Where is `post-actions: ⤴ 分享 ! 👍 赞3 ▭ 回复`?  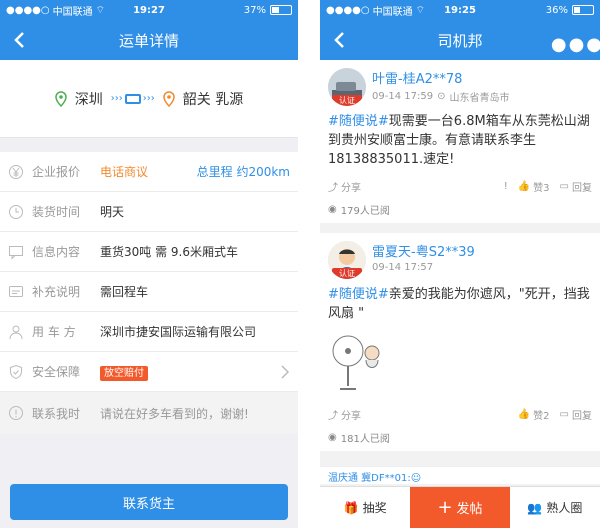
post-actions: ⤴ 分享 ! 👍 赞3 ▭ 回复 is located at coordinates (460, 186).